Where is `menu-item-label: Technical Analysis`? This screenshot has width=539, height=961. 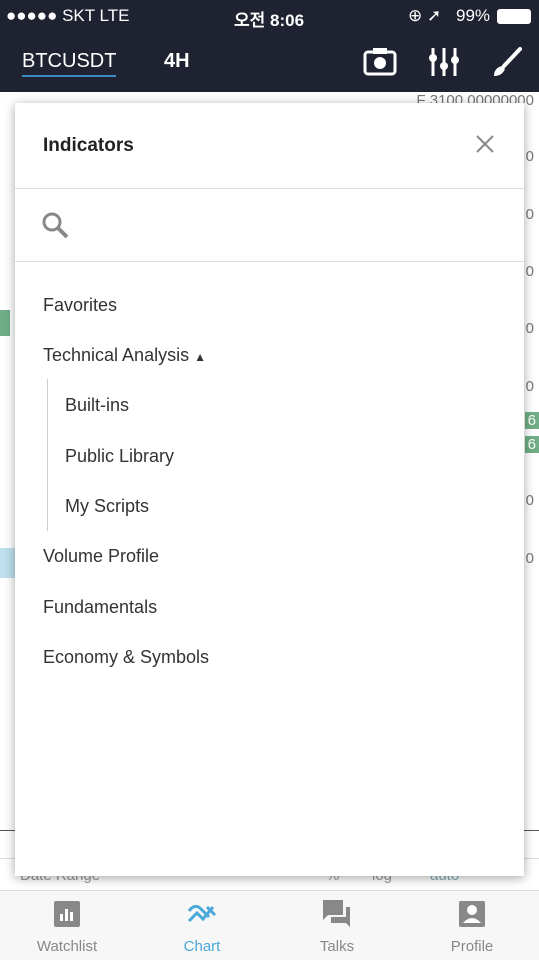 menu-item-label: Technical Analysis is located at coordinates (116, 355).